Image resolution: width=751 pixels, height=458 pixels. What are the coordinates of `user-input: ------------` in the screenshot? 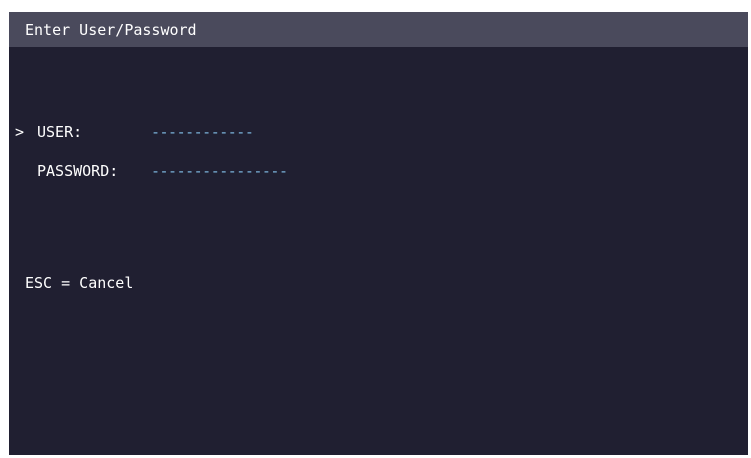 It's located at (202, 132).